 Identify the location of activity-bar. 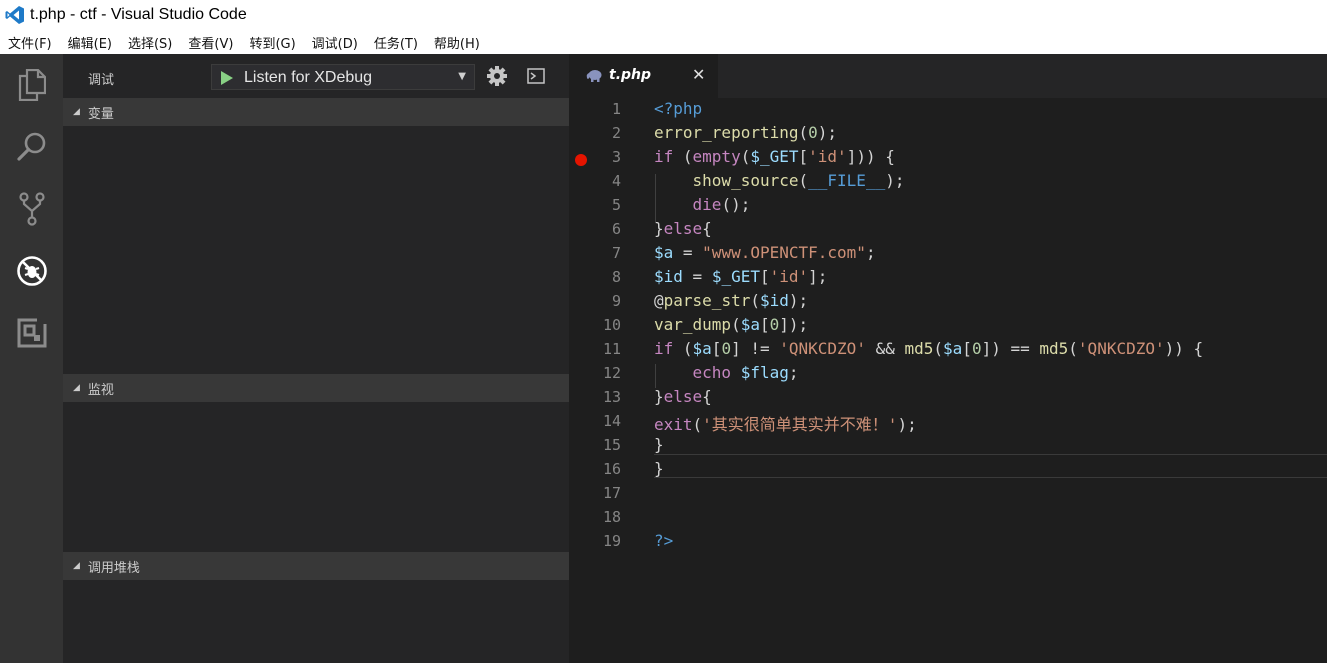
(31, 358).